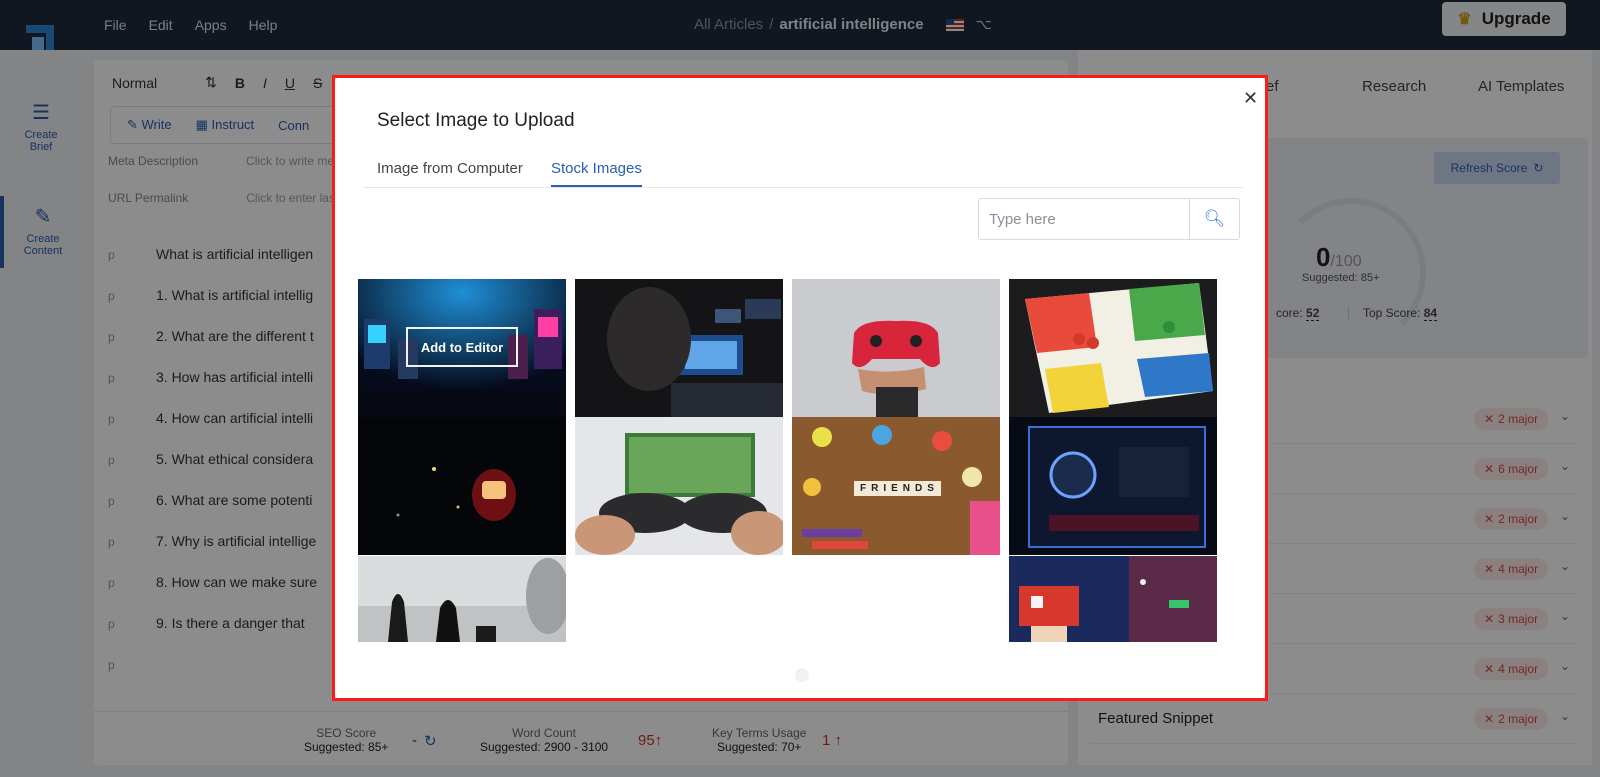  I want to click on stock-image-ludo, so click(1113, 348).